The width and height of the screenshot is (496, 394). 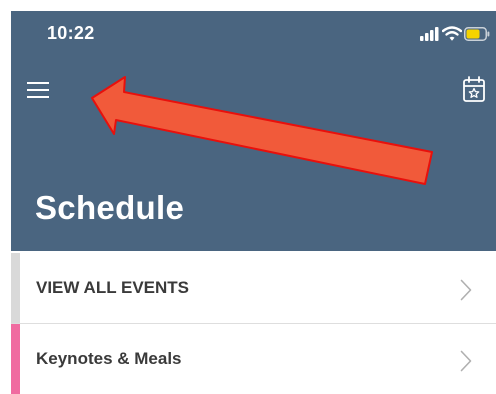 What do you see at coordinates (477, 34) in the screenshot?
I see `battery-icon` at bounding box center [477, 34].